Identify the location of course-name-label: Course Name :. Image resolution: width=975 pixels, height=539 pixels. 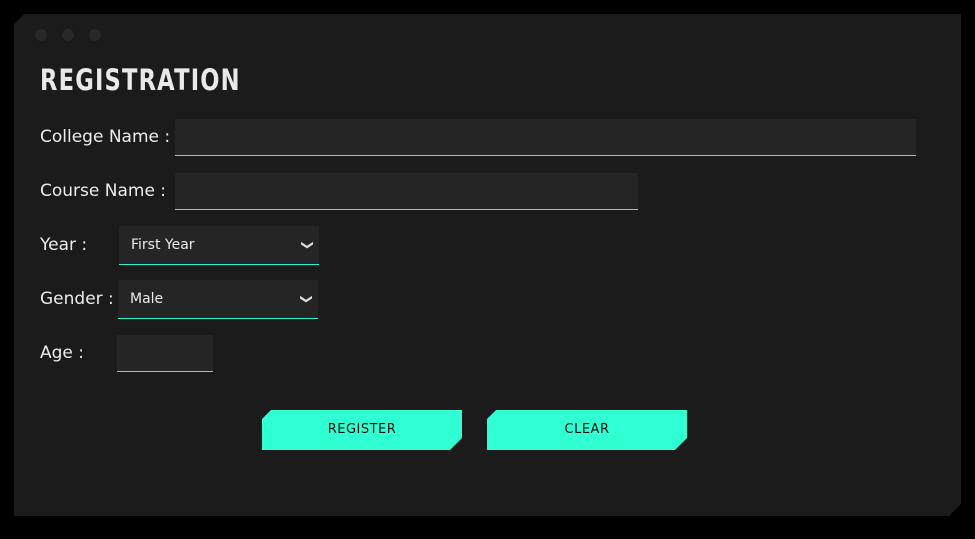
(103, 191).